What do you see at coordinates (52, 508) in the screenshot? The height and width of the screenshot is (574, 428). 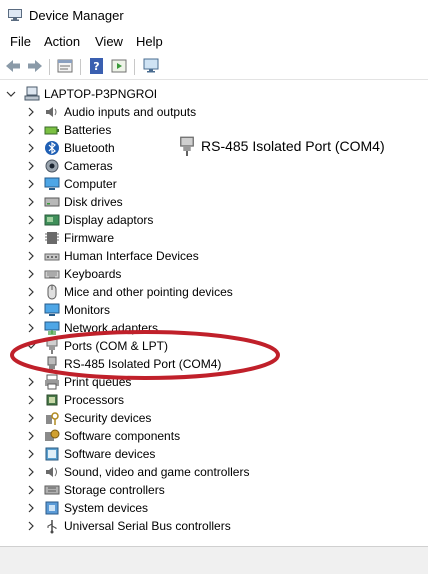 I see `system-device-icon` at bounding box center [52, 508].